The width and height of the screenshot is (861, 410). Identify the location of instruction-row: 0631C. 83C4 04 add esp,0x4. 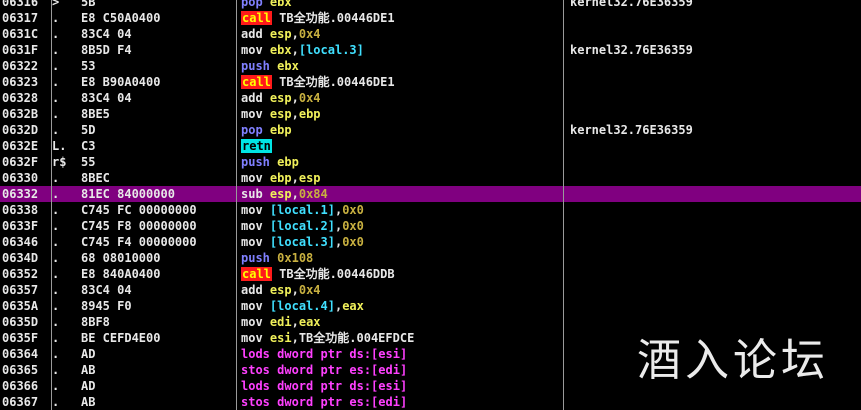
(430, 34).